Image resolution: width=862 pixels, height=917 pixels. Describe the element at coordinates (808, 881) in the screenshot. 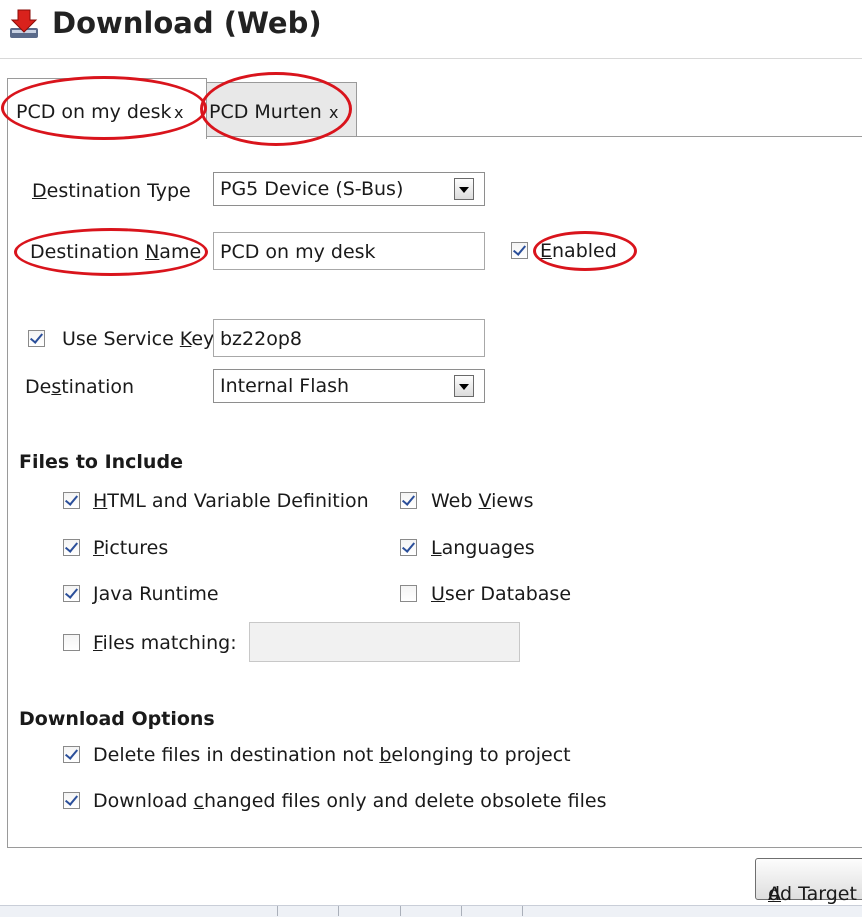

I see `add-target-button: Add Target` at that location.